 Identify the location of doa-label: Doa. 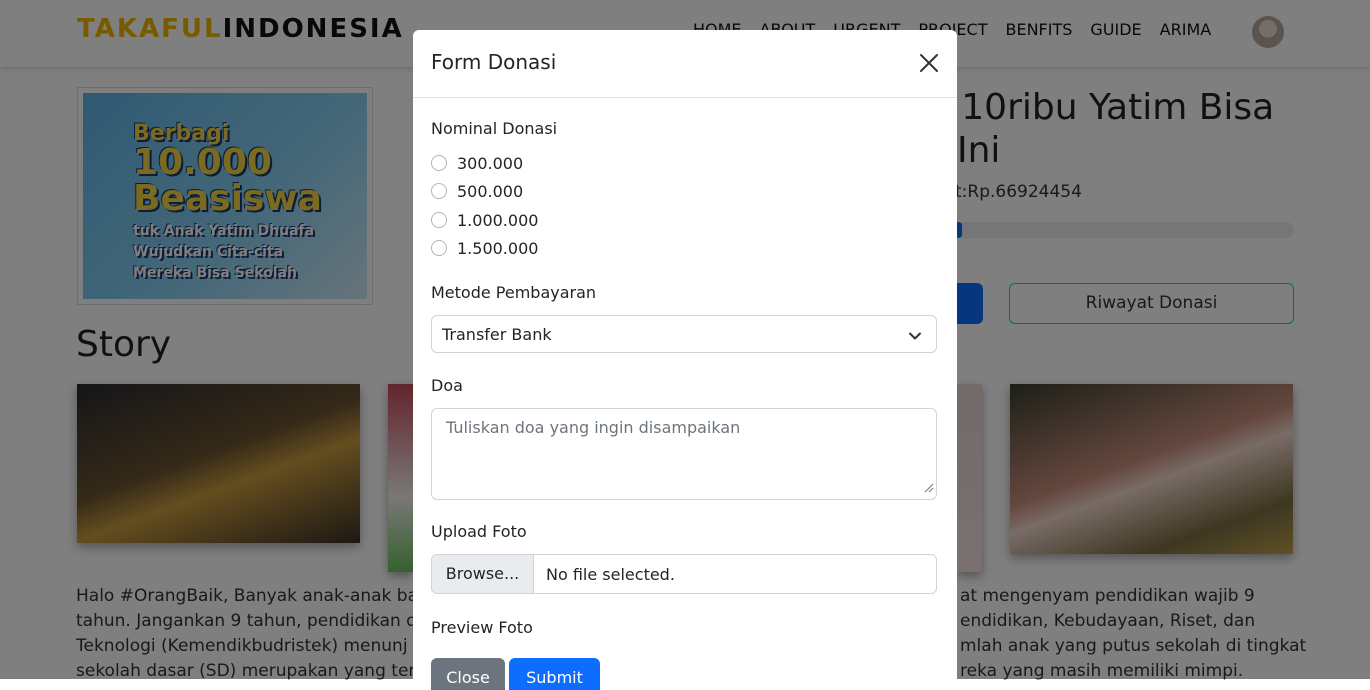
(447, 385).